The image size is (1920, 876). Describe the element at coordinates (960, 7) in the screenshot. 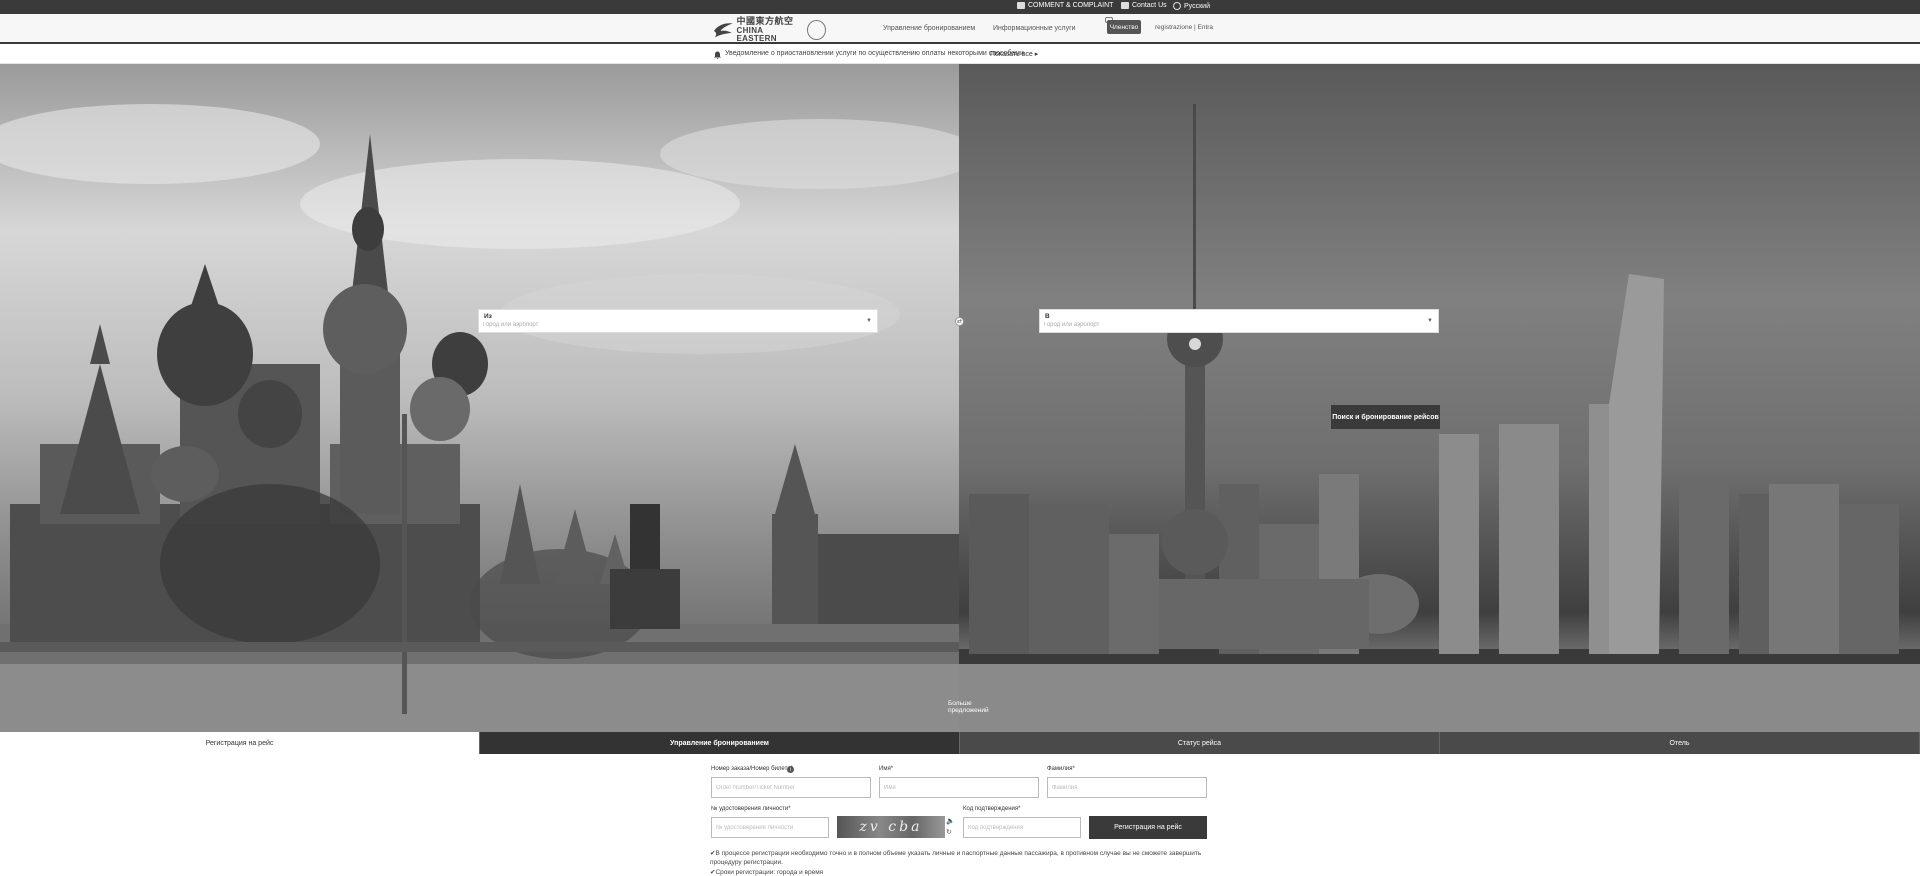

I see `top-utility-bar: COMMENT & COMPLAINT Contact Us Русский` at that location.